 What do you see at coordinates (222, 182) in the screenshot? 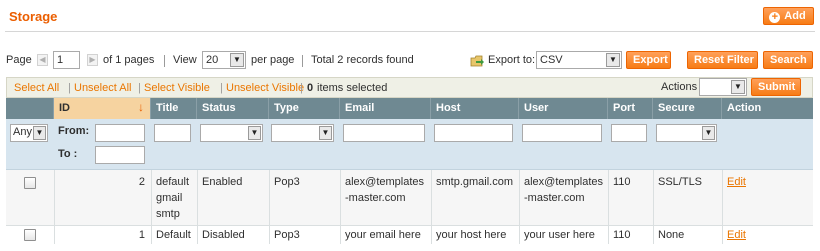
I see `row-status: Enabled` at bounding box center [222, 182].